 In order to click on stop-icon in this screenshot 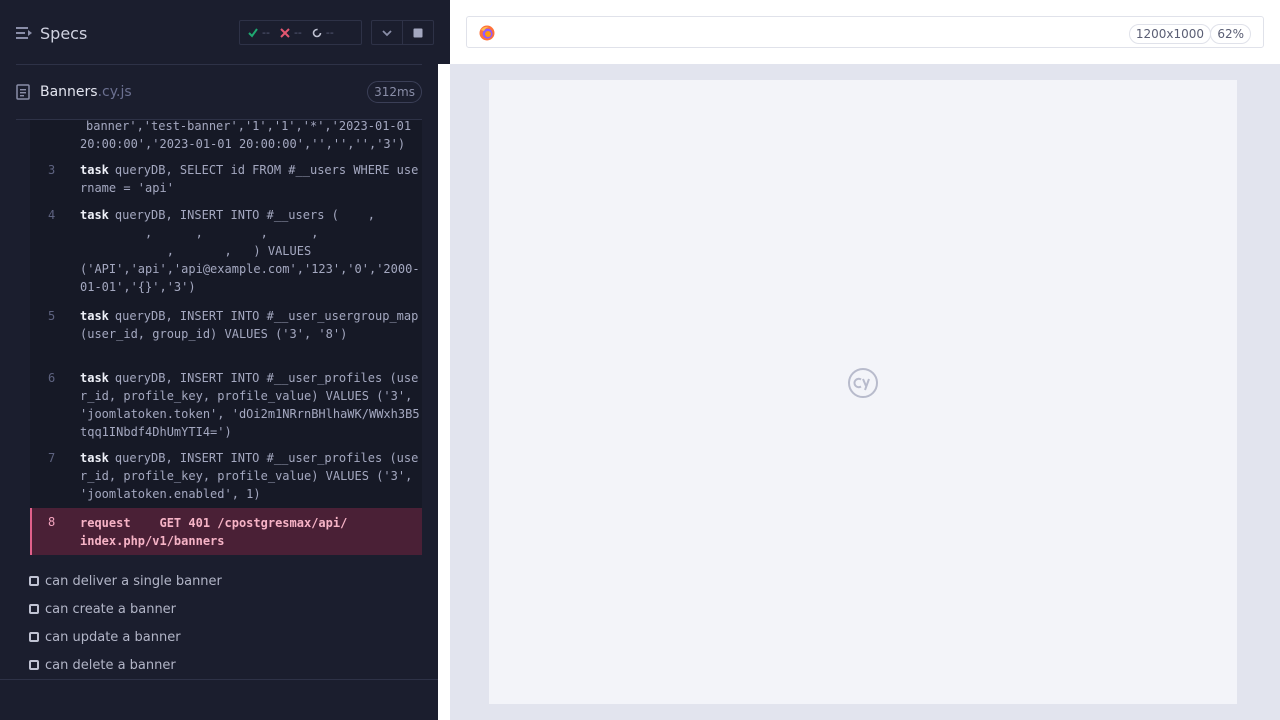, I will do `click(418, 32)`.